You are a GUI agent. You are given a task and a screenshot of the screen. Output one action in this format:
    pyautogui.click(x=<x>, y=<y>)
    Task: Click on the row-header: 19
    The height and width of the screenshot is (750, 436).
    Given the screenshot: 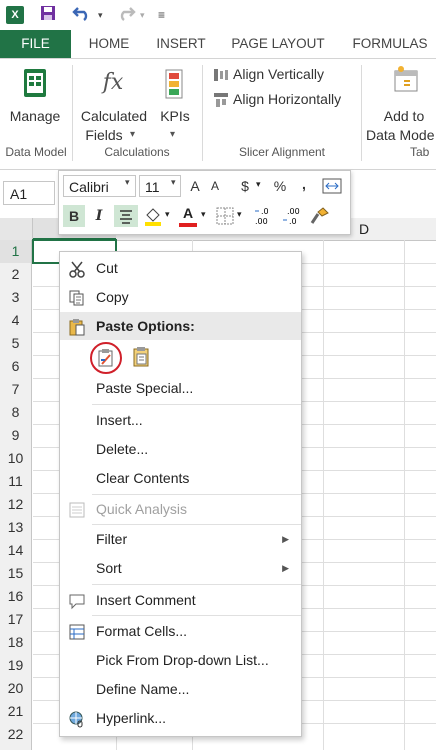 What is the action you would take?
    pyautogui.click(x=16, y=665)
    